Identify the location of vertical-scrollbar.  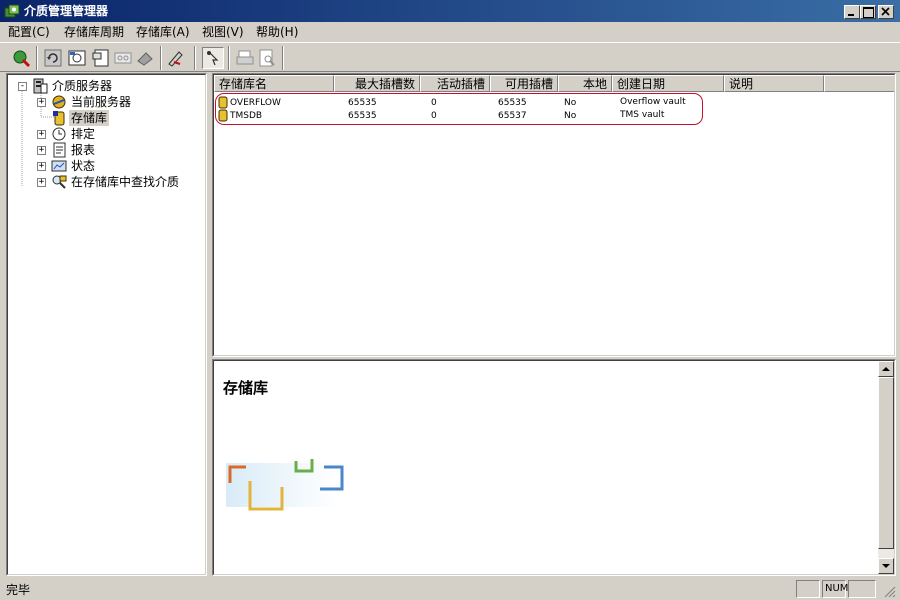
(886, 467).